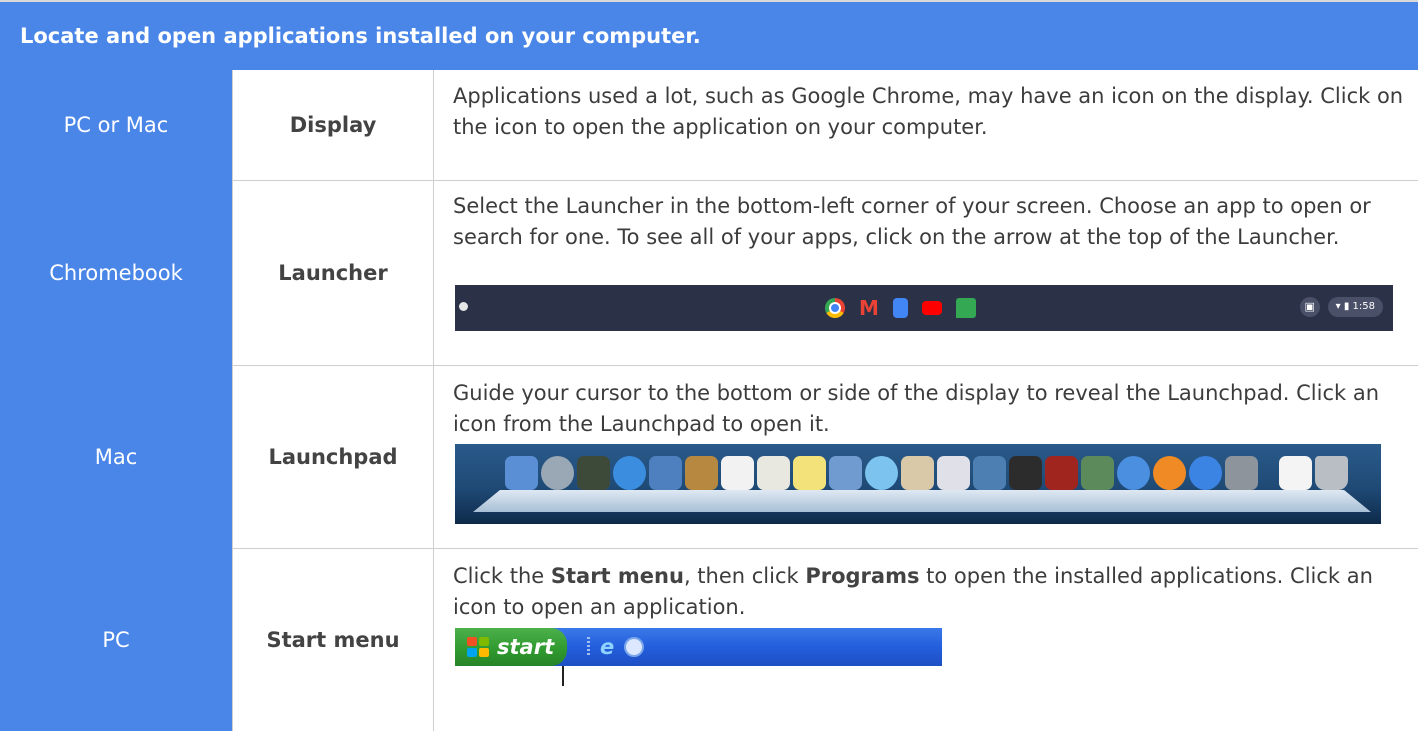 This screenshot has width=1418, height=731. What do you see at coordinates (966, 308) in the screenshot?
I see `chat-icon` at bounding box center [966, 308].